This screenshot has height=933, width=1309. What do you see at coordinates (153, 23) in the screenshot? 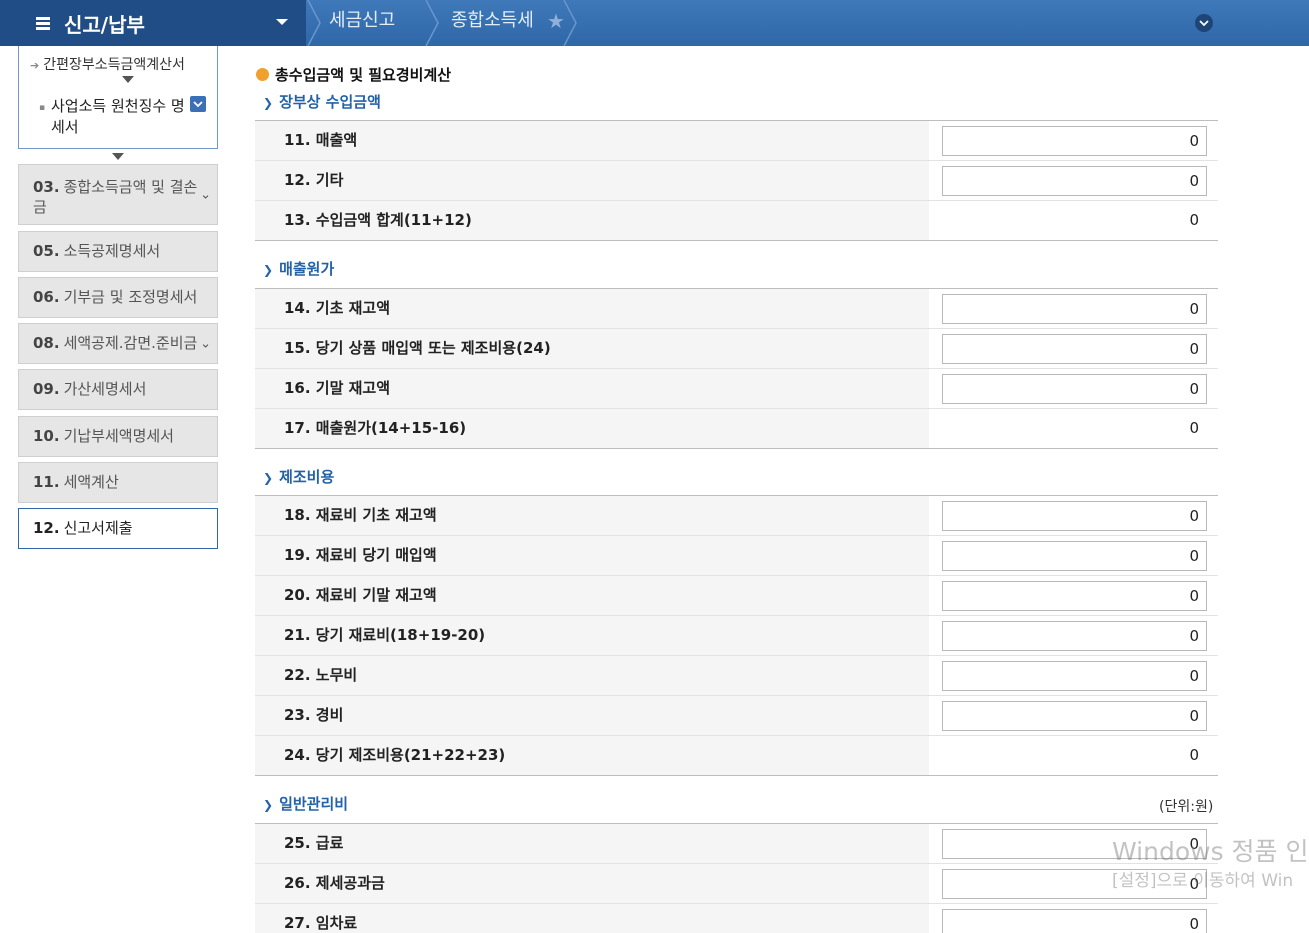
I see `main-menu-button: 신고/납부` at bounding box center [153, 23].